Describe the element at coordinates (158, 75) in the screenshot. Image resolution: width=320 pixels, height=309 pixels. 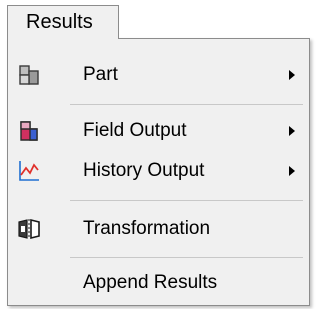
I see `menu-item-part: Part` at that location.